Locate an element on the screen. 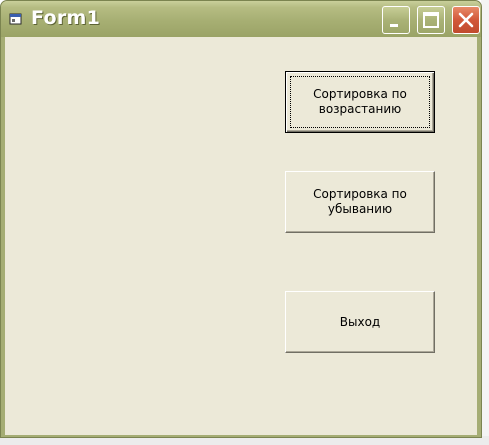  exit-button: Выход is located at coordinates (360, 322).